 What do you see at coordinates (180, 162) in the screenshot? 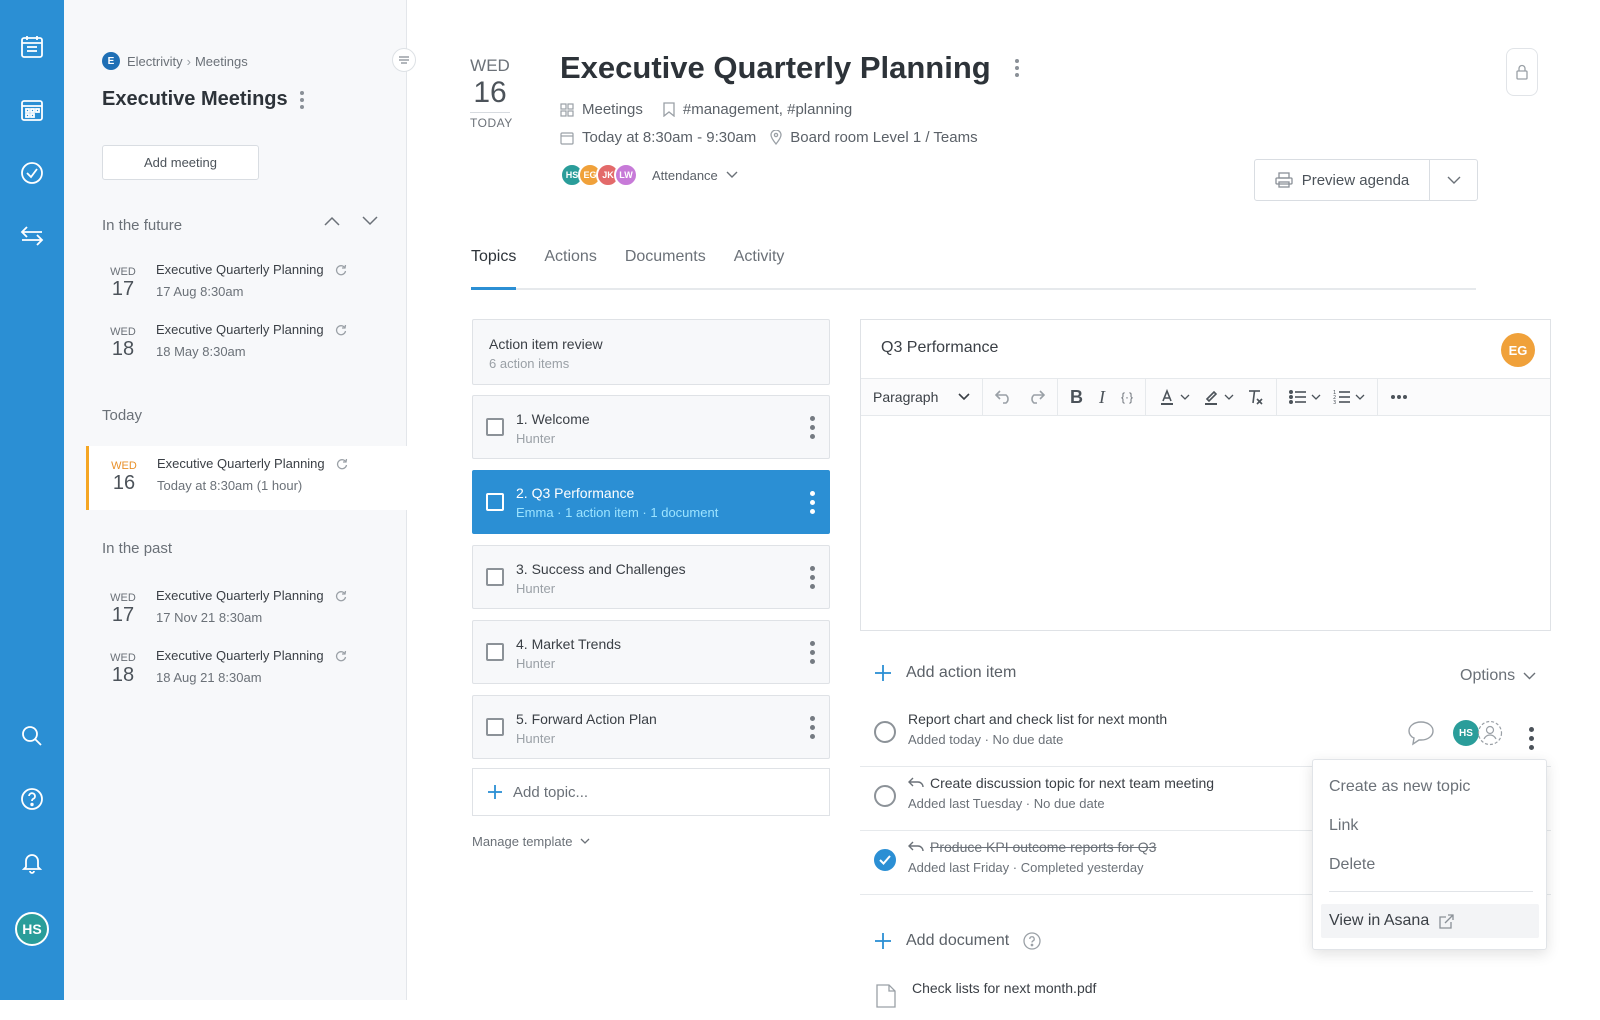
I see `add-meeting-button: Add meeting` at bounding box center [180, 162].